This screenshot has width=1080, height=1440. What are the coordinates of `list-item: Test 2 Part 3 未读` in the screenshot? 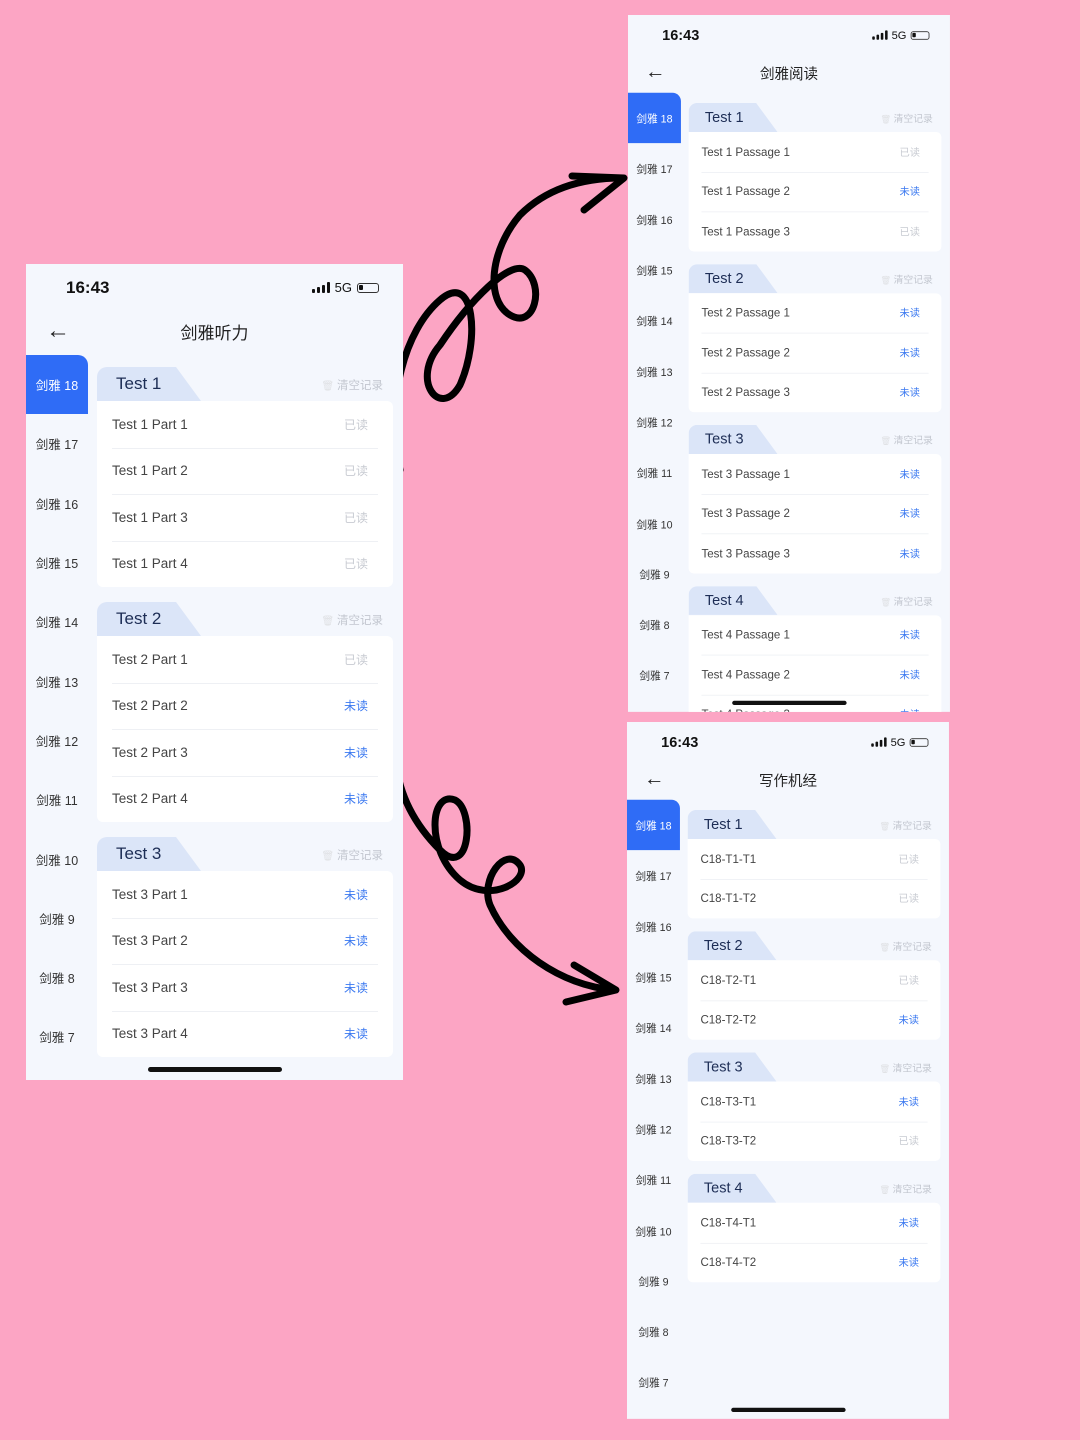 It's located at (245, 752).